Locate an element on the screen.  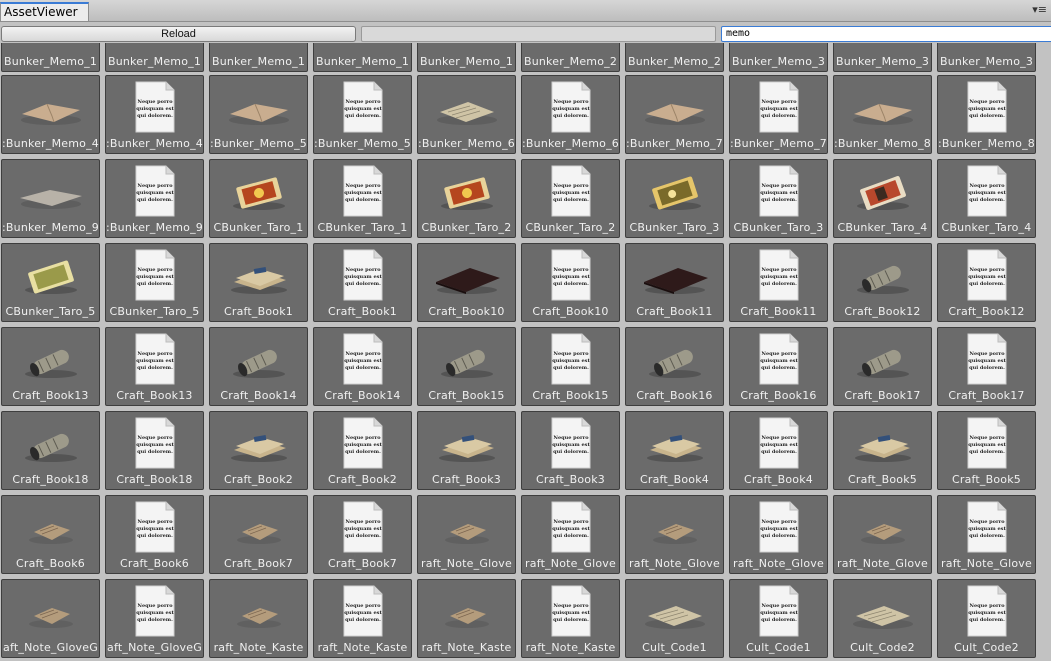
asset-thumbnail: Craft_Book13 is located at coordinates (50, 366).